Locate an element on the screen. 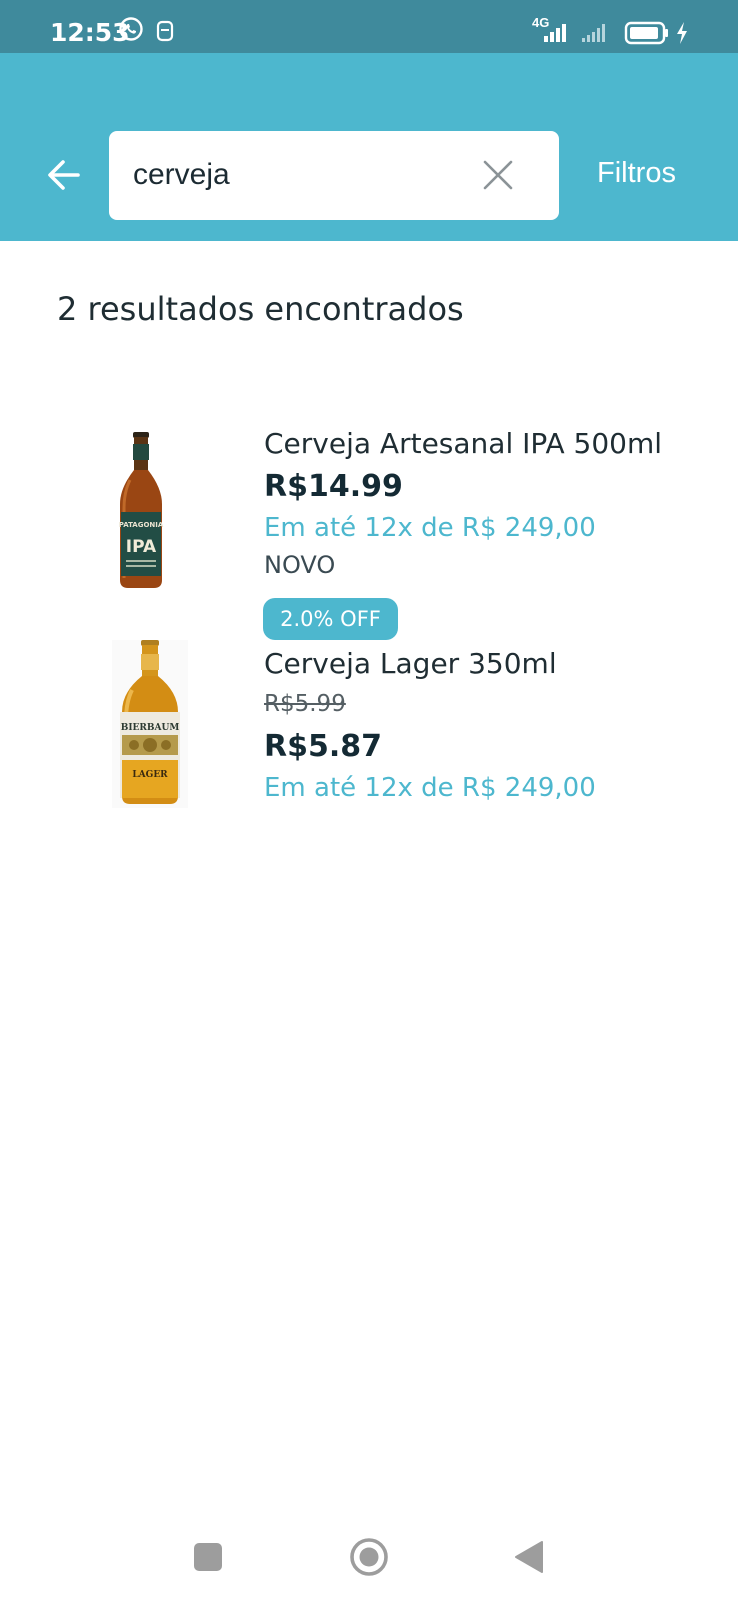 The width and height of the screenshot is (738, 1600). bottle-label-style: LAGER is located at coordinates (150, 775).